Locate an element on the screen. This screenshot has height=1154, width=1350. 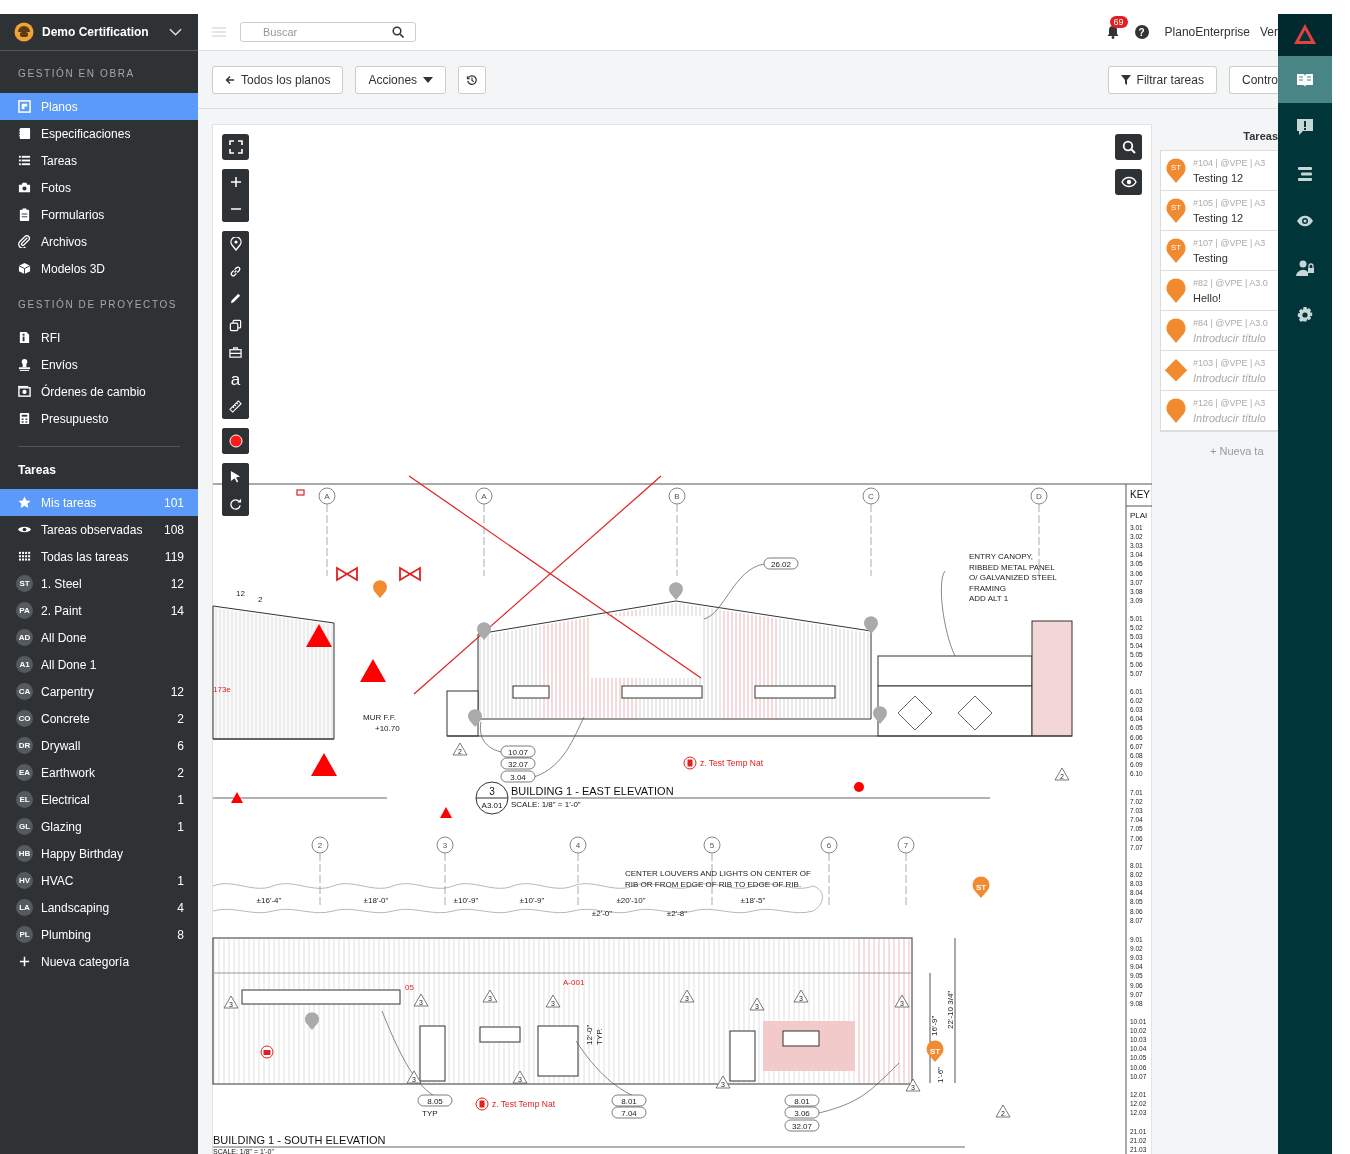
notification-count: 69 is located at coordinates (1118, 22).